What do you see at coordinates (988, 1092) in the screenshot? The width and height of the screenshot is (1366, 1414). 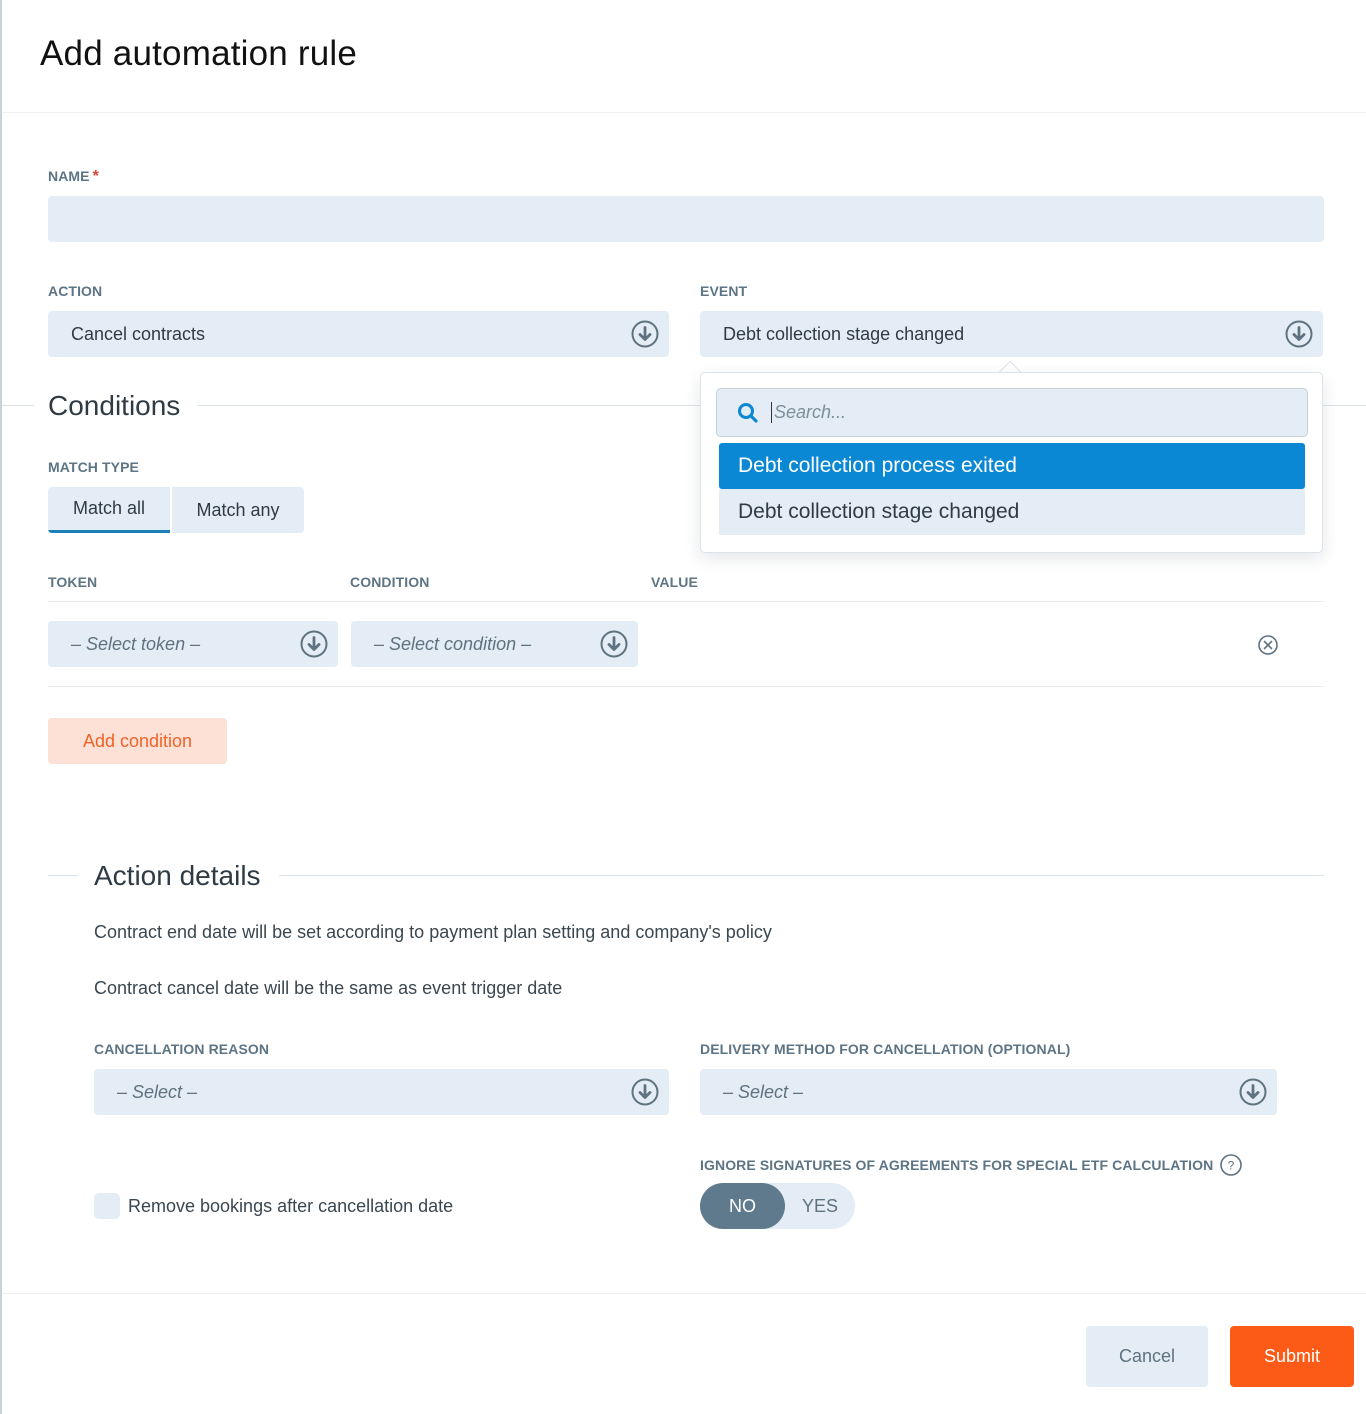 I see `delivery-method-select: – Select –` at bounding box center [988, 1092].